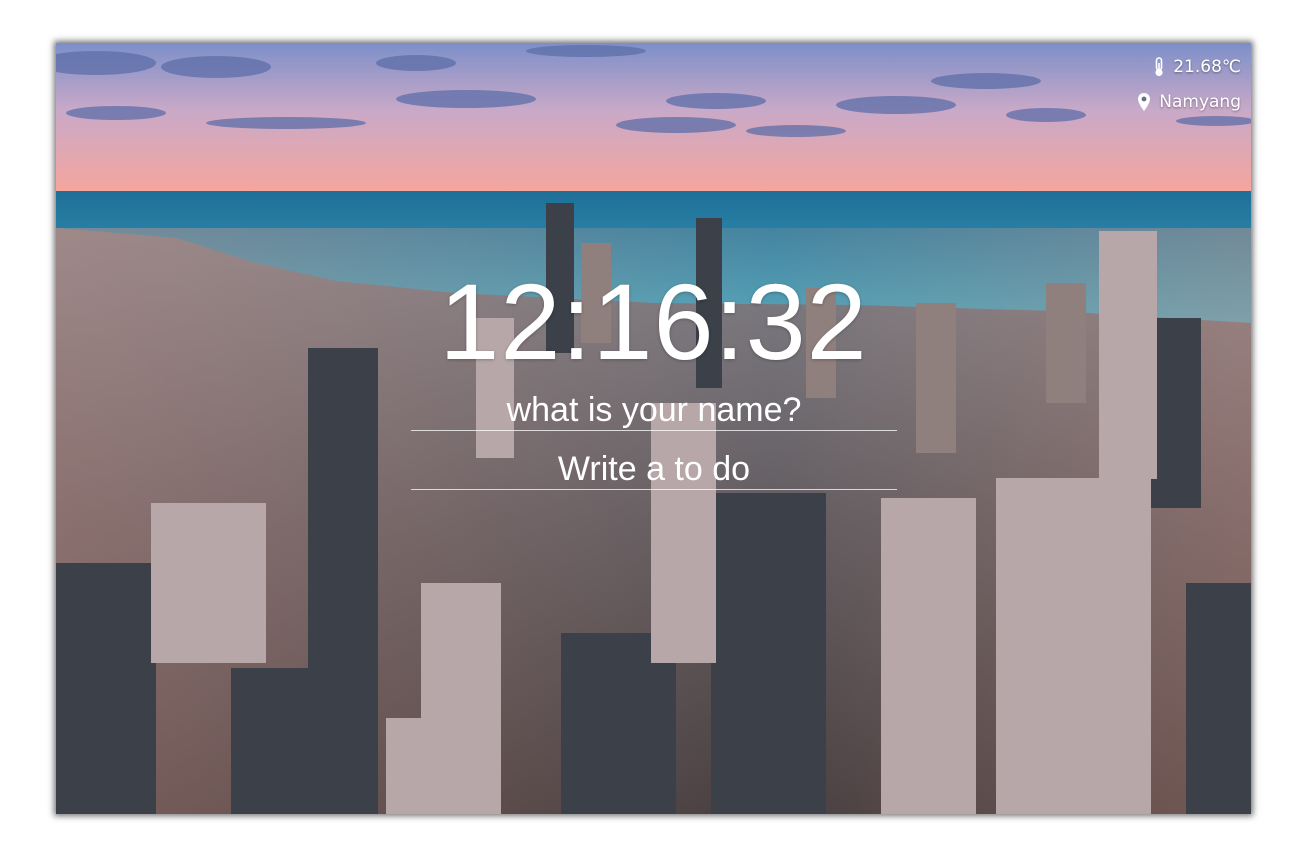  I want to click on temperature-row: 21.68℃, so click(1189, 67).